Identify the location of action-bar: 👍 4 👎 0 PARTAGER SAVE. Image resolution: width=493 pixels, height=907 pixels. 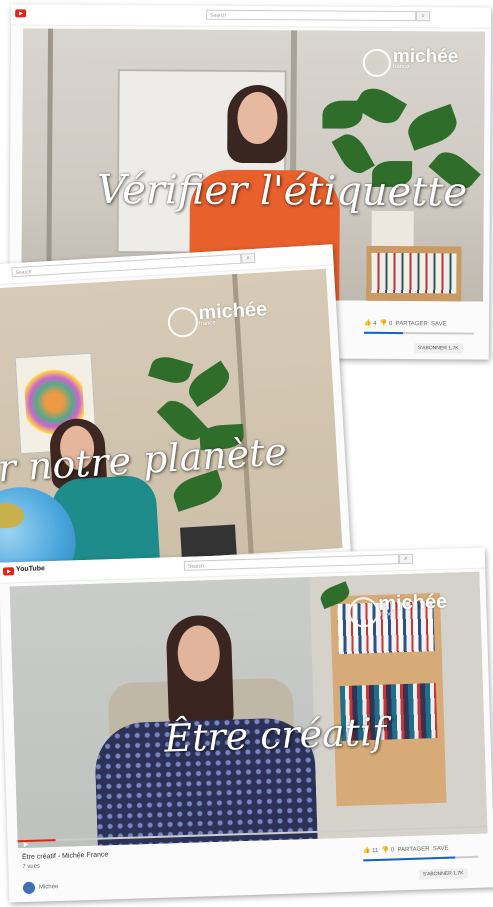
(405, 324).